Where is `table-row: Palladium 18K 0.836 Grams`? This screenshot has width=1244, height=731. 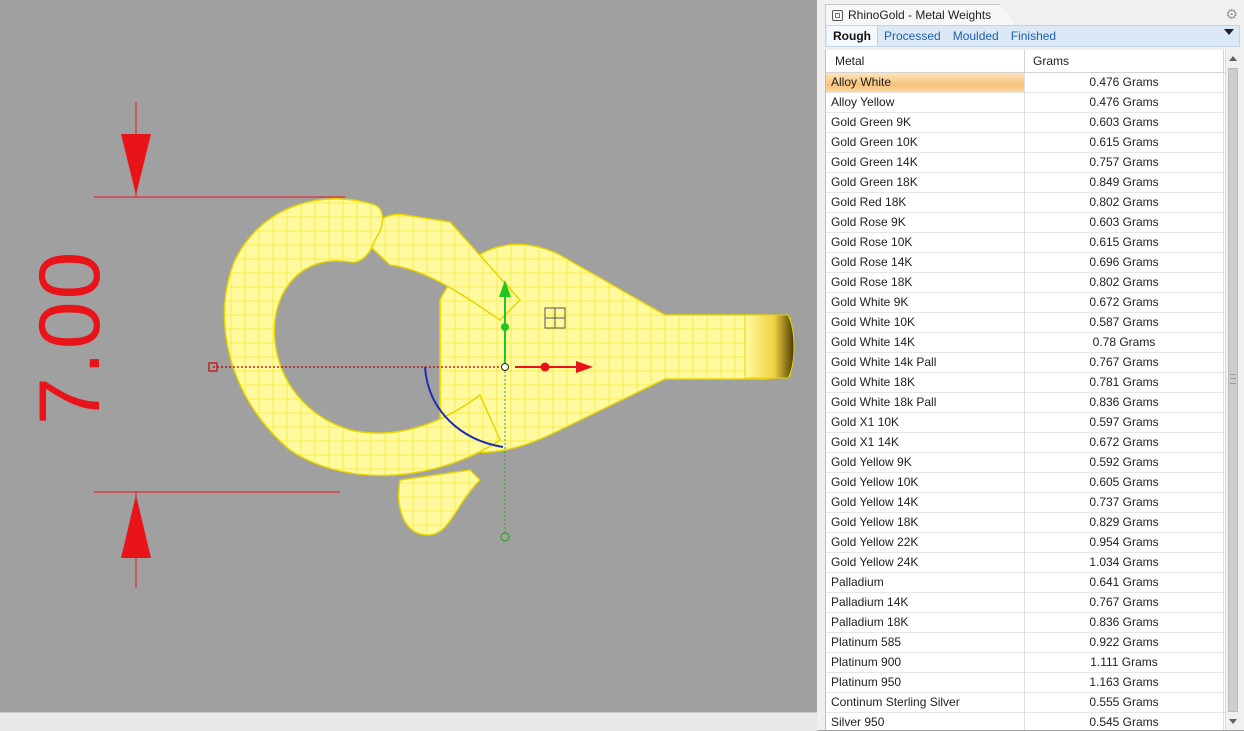 table-row: Palladium 18K 0.836 Grams is located at coordinates (1026, 623).